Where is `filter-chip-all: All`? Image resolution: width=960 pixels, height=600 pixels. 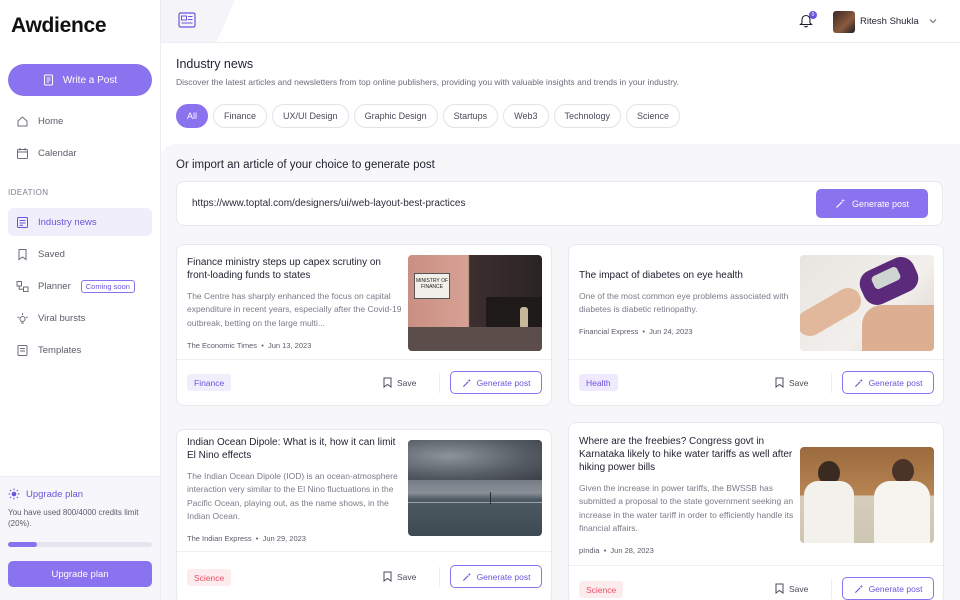 filter-chip-all: All is located at coordinates (192, 116).